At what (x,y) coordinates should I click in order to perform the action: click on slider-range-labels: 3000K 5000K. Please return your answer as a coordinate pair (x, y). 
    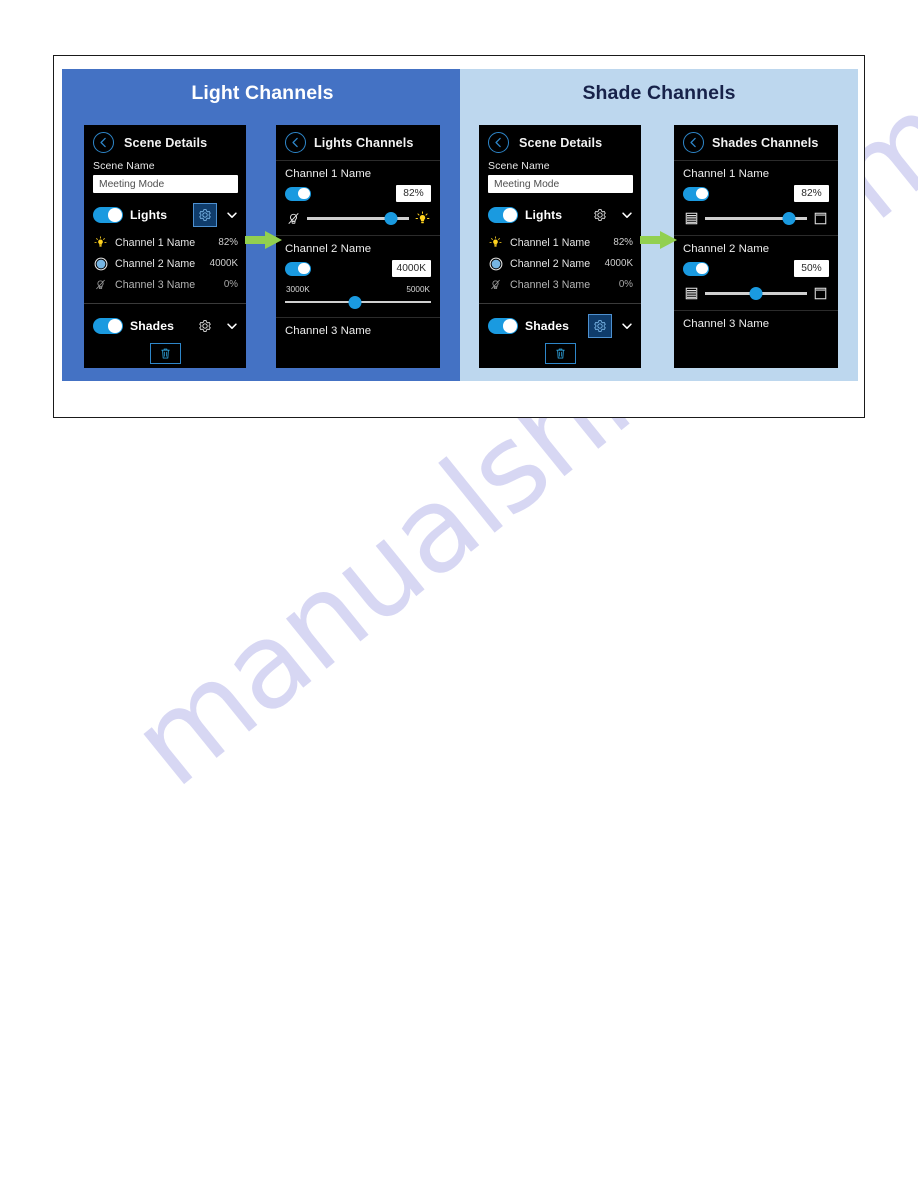
    Looking at the image, I should click on (358, 289).